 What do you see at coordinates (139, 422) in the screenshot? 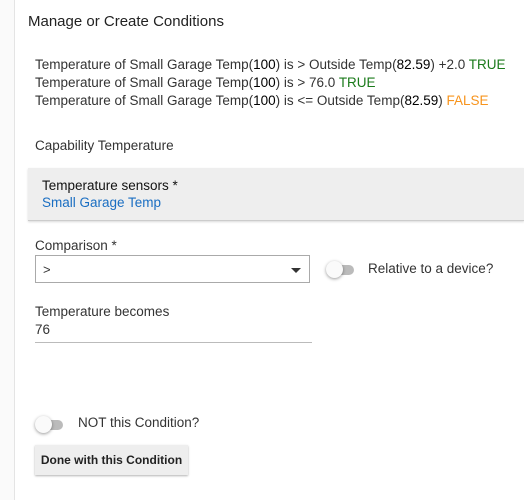
I see `not-condition-label: NOT this Condition?` at bounding box center [139, 422].